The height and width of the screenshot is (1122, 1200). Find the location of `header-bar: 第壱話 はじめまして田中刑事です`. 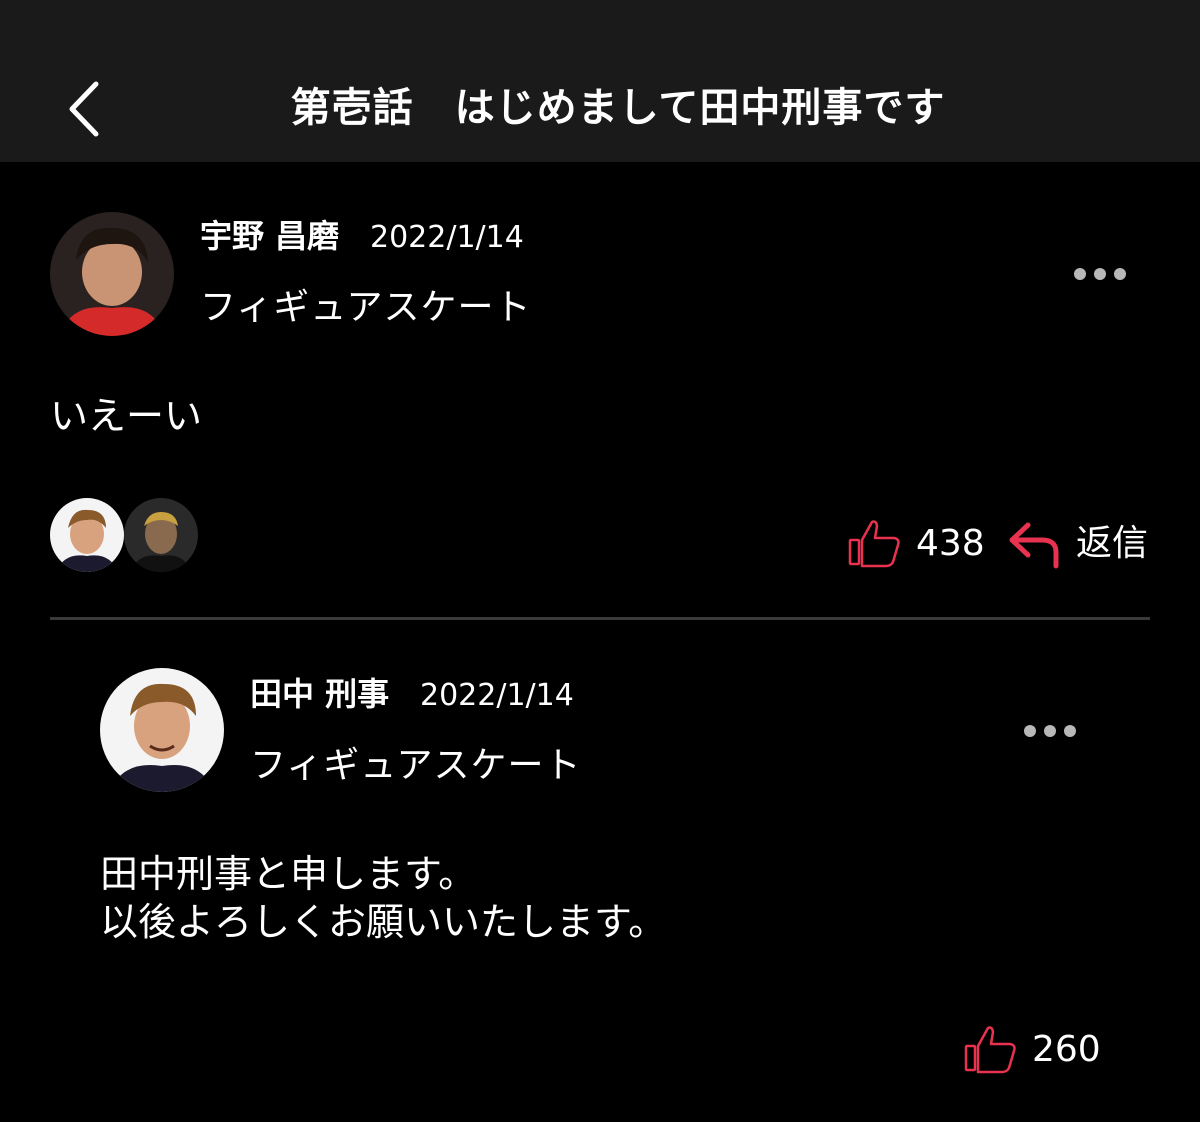

header-bar: 第壱話 はじめまして田中刑事です is located at coordinates (600, 81).